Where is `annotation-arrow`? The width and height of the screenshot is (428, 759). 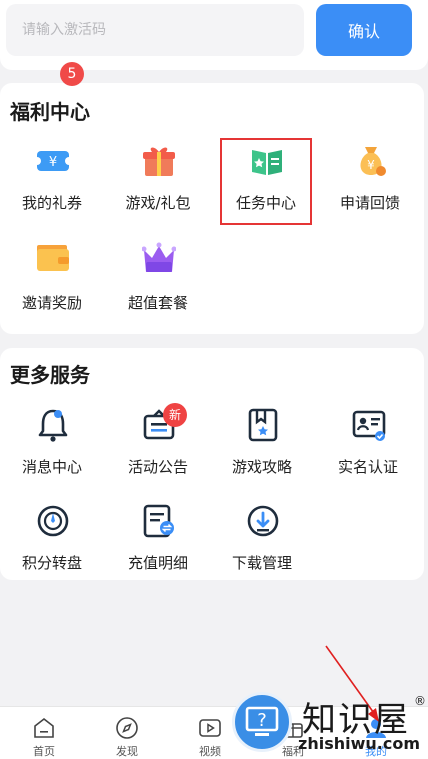
annotation-arrow is located at coordinates (352, 683).